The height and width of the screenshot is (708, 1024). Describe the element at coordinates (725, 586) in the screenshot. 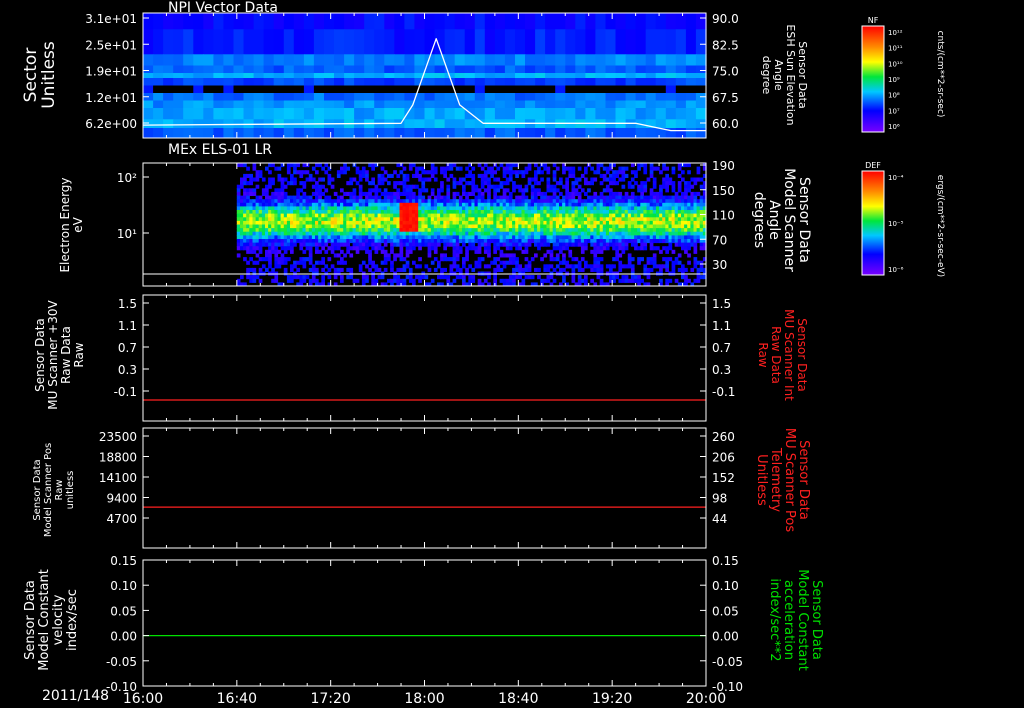

I see `y-right-tick-label: 0.10` at that location.